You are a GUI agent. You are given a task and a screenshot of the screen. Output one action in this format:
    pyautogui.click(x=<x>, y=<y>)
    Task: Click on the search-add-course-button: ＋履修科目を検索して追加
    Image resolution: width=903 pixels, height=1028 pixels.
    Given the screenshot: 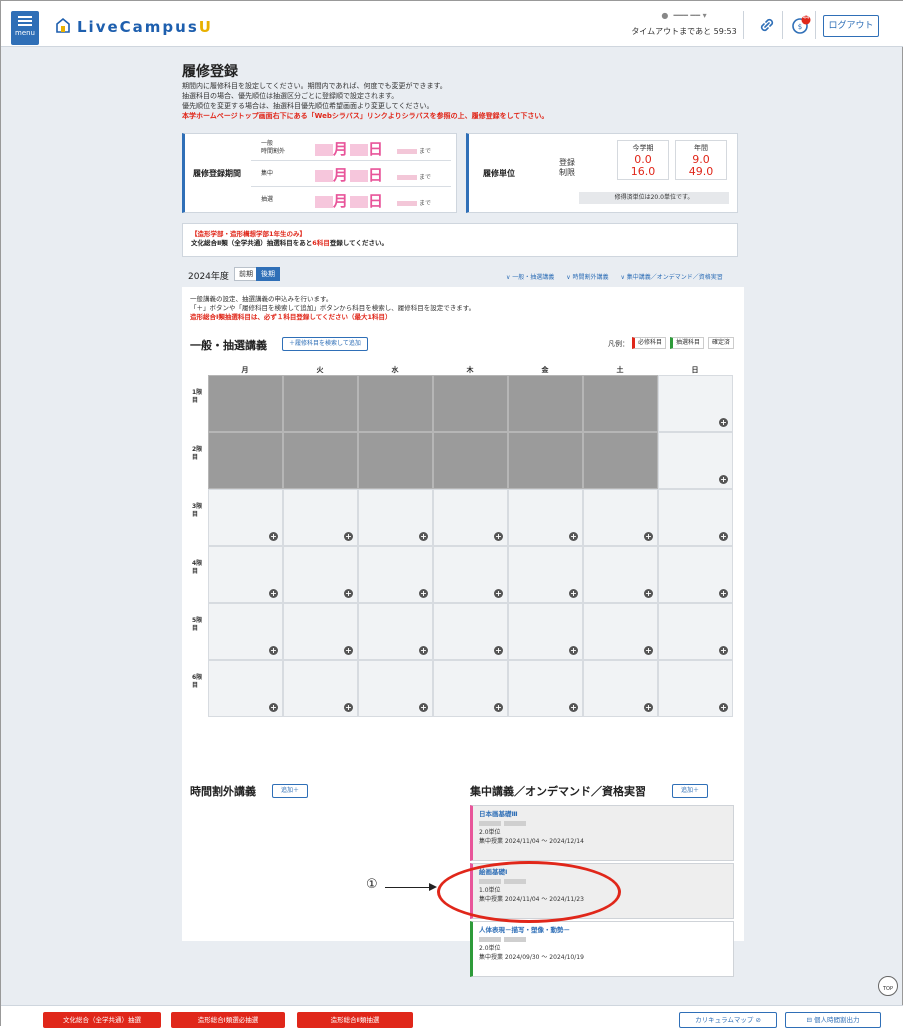 What is the action you would take?
    pyautogui.click(x=325, y=344)
    